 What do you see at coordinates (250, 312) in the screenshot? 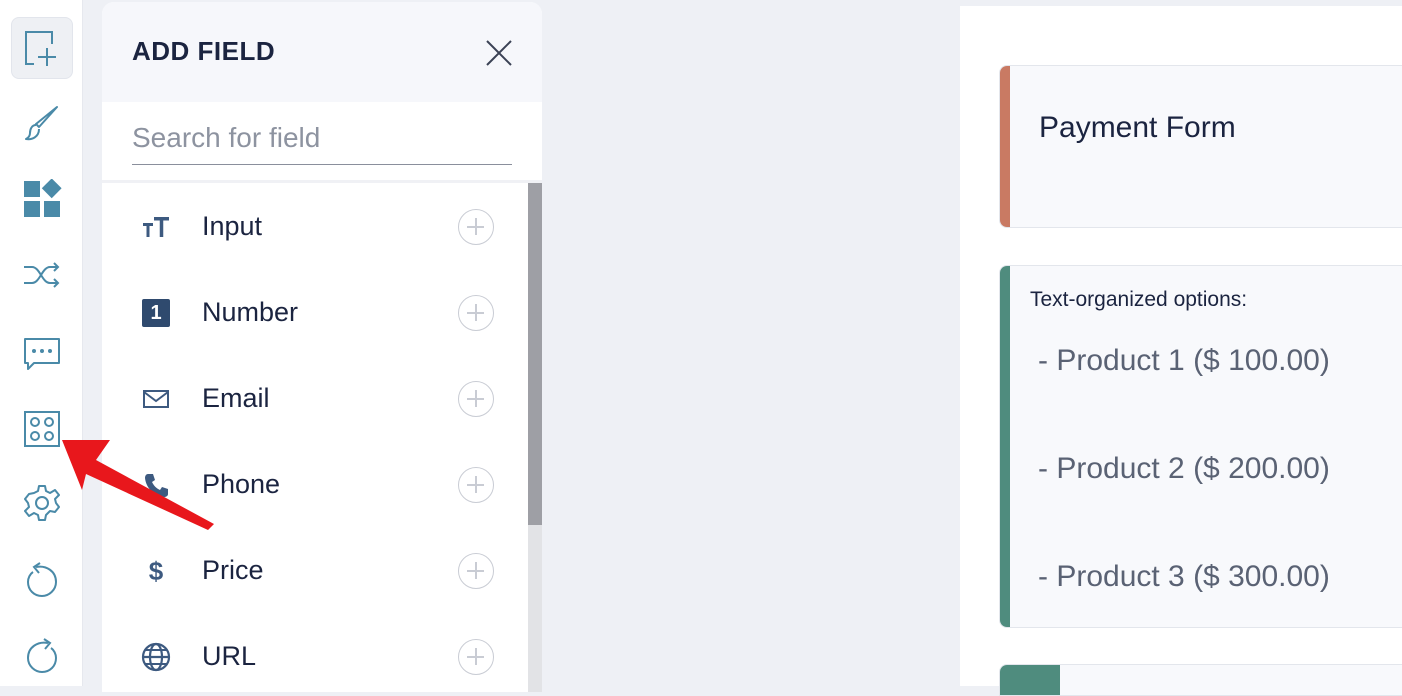
I see `field-item-label: Number` at bounding box center [250, 312].